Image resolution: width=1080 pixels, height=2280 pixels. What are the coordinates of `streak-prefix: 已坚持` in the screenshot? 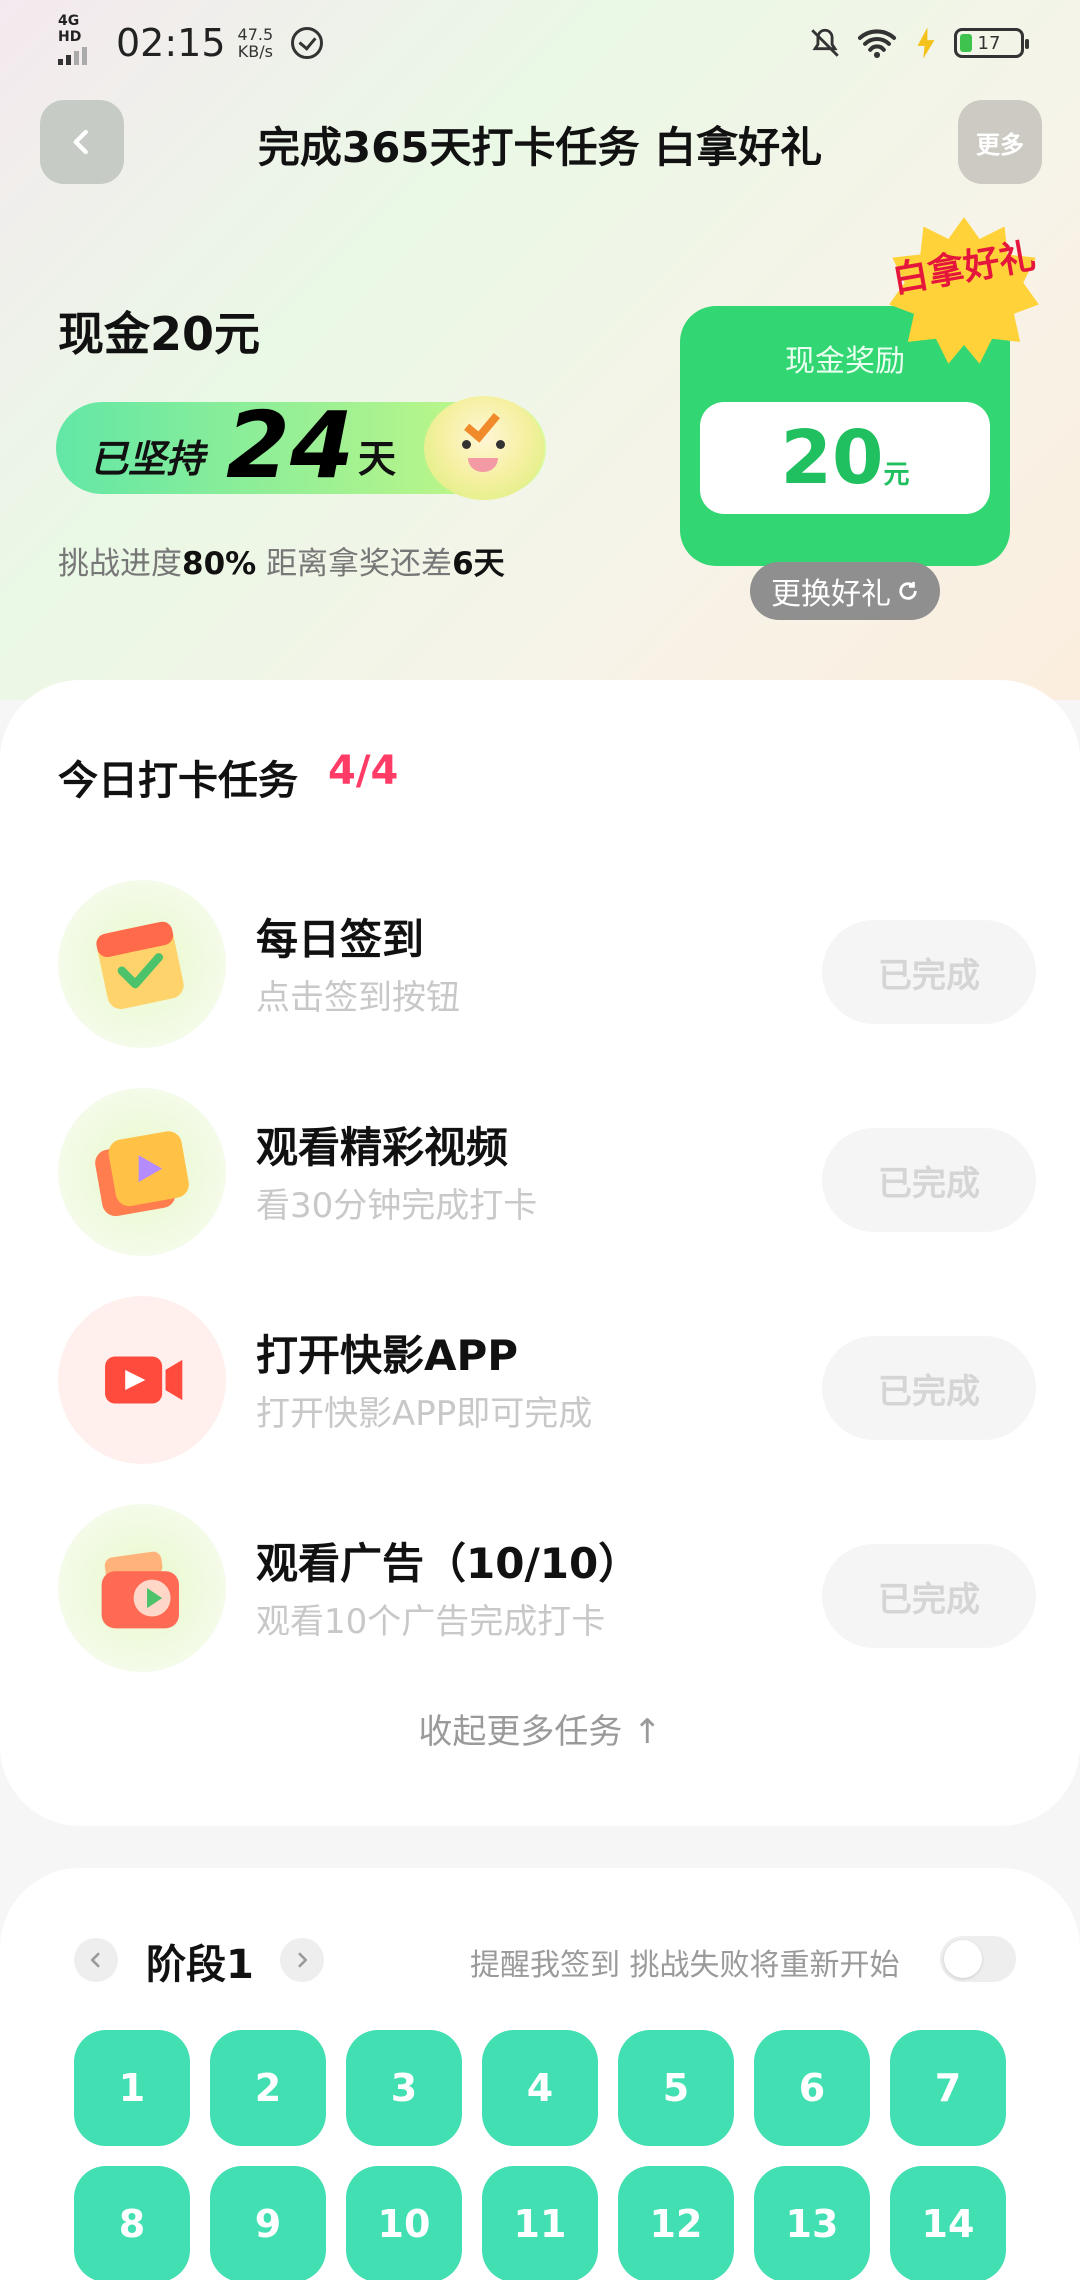 It's located at (147, 459).